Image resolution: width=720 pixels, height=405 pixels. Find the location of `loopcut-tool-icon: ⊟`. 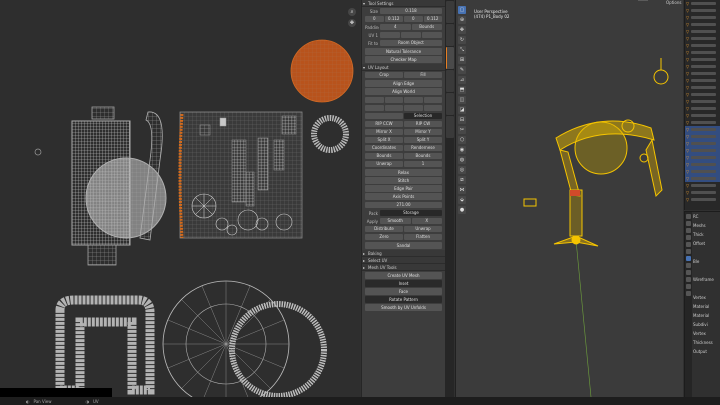

loopcut-tool-icon: ⊟ is located at coordinates (462, 120).